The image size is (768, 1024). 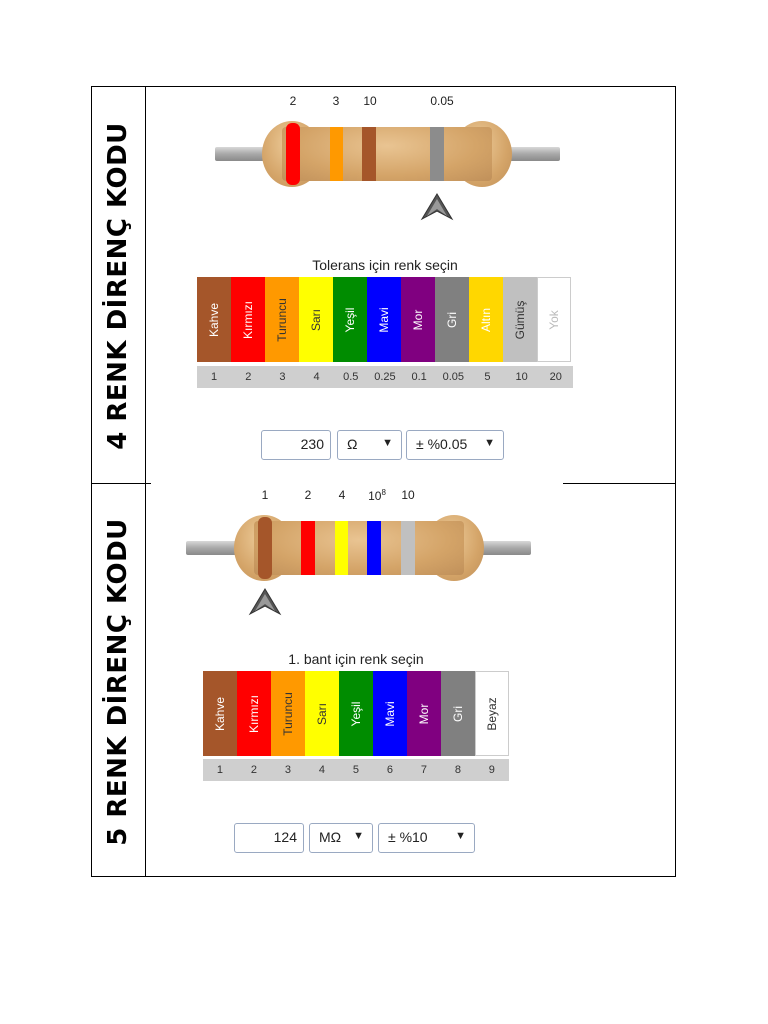 I want to click on color-swatch: Beyaz, so click(x=491, y=713).